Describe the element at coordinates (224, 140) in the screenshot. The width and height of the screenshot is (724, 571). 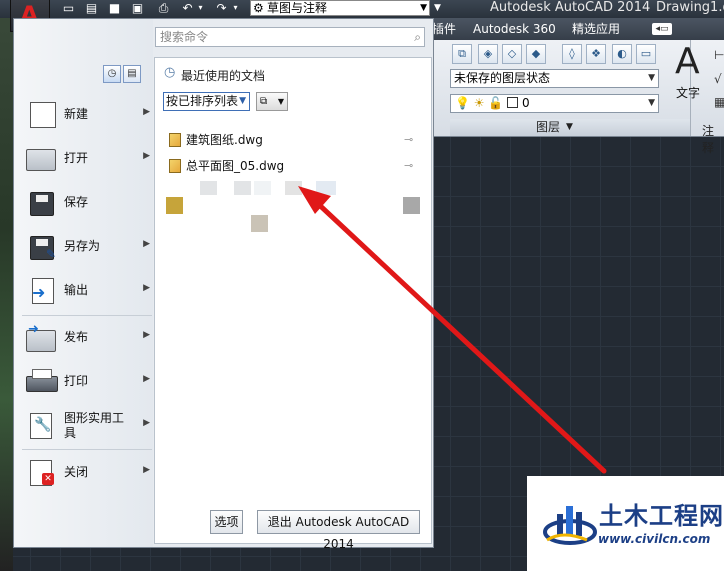
I see `recent-file-name: 建筑图纸.dwg` at that location.